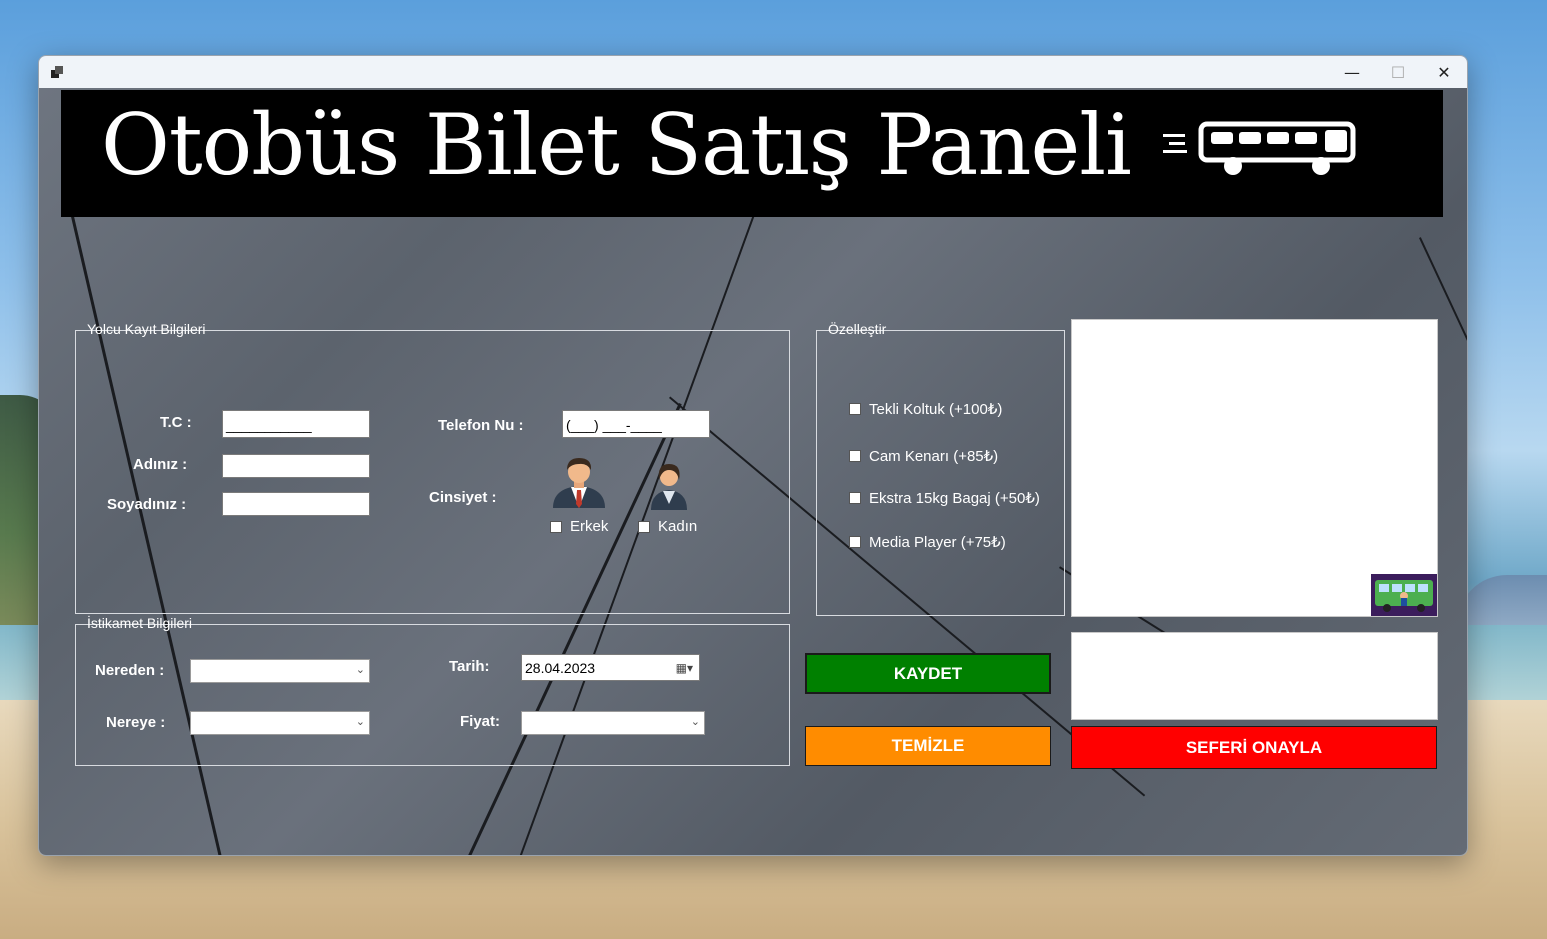  I want to click on maximize-button: ☐, so click(1398, 72).